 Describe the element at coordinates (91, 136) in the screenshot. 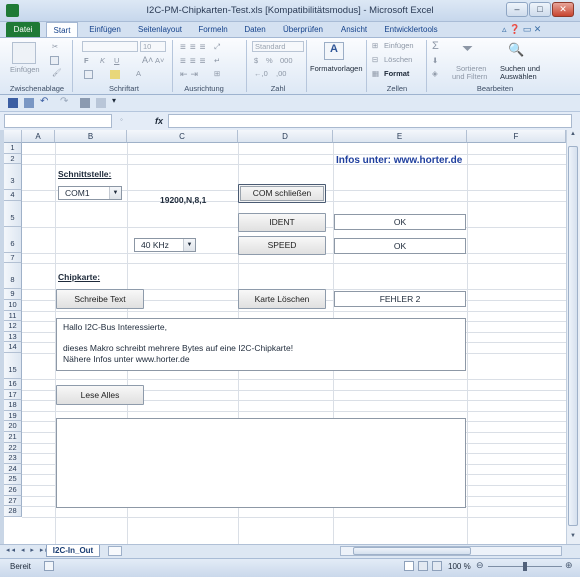

I see `column-header-b: B` at that location.